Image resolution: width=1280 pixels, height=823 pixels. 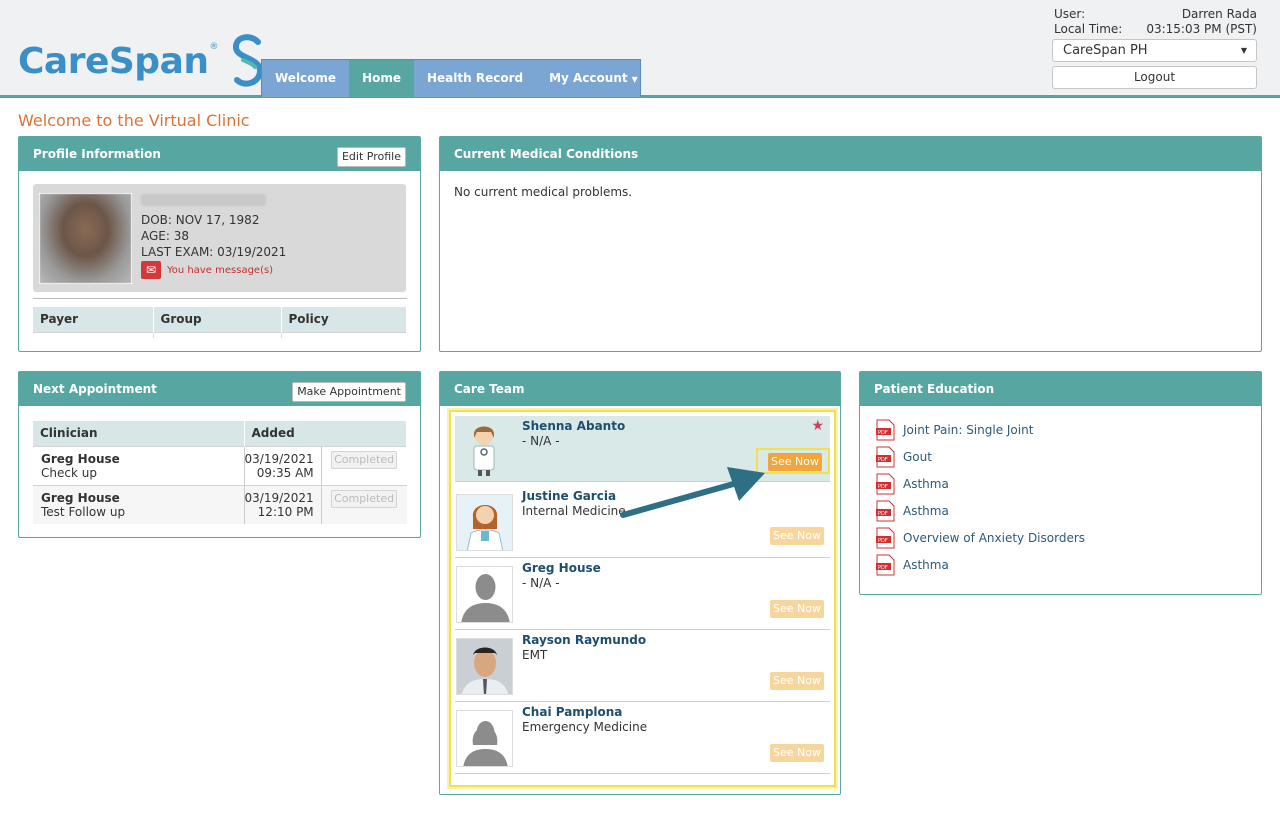 What do you see at coordinates (1088, 29) in the screenshot?
I see `local-time-label: Local Time:` at bounding box center [1088, 29].